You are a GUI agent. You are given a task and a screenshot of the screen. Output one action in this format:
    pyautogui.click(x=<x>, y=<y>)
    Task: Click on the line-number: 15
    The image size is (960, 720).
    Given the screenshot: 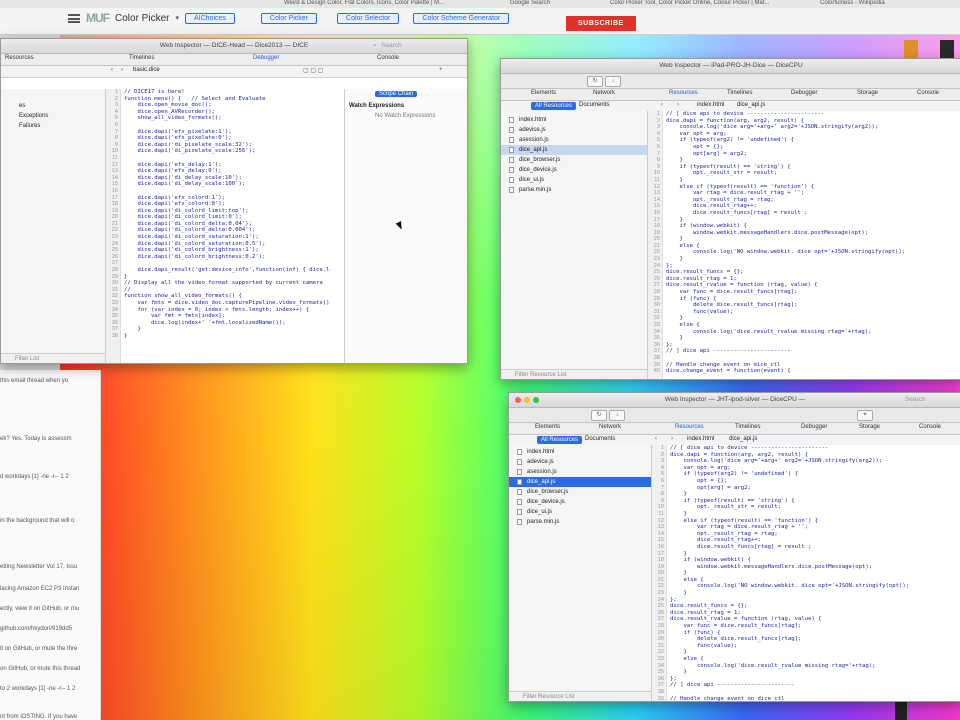 What is the action you would take?
    pyautogui.click(x=659, y=540)
    